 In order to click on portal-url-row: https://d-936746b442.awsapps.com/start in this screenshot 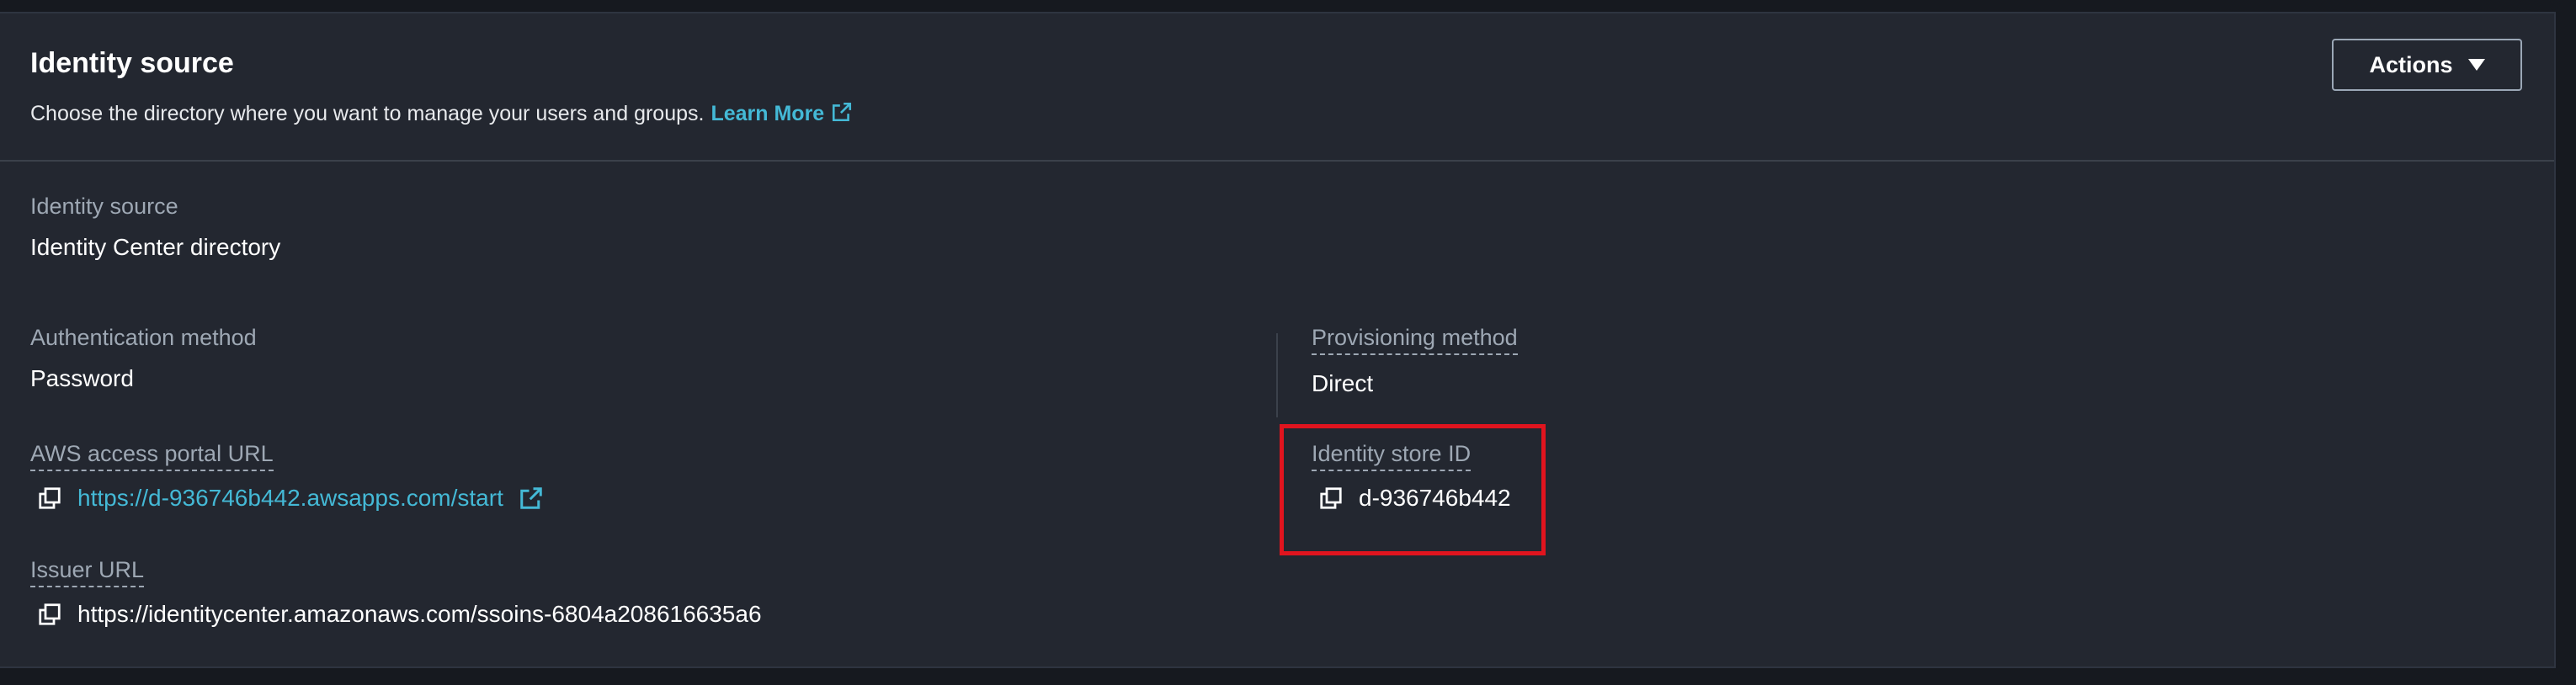, I will do `click(290, 499)`.